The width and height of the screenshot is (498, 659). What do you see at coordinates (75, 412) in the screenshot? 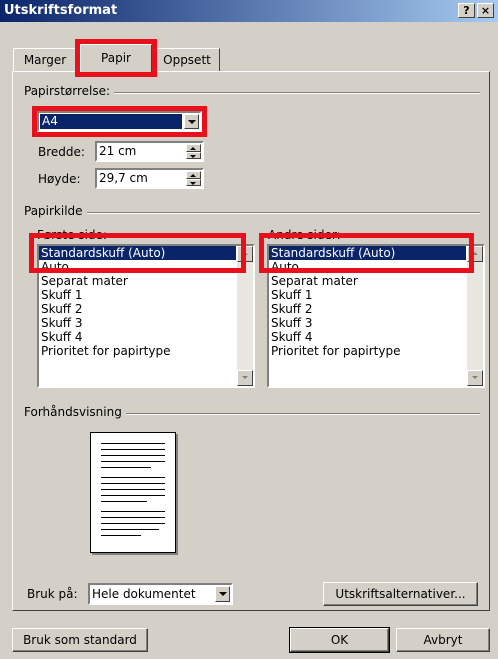
I see `preview-label: Forhåndsvisning` at bounding box center [75, 412].